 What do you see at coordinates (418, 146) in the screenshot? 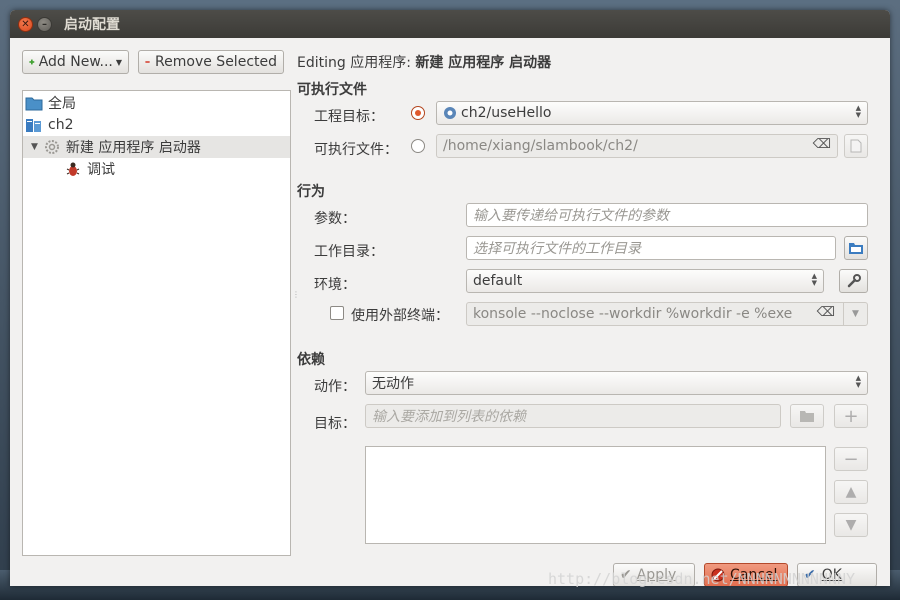
I see `executable-radio` at bounding box center [418, 146].